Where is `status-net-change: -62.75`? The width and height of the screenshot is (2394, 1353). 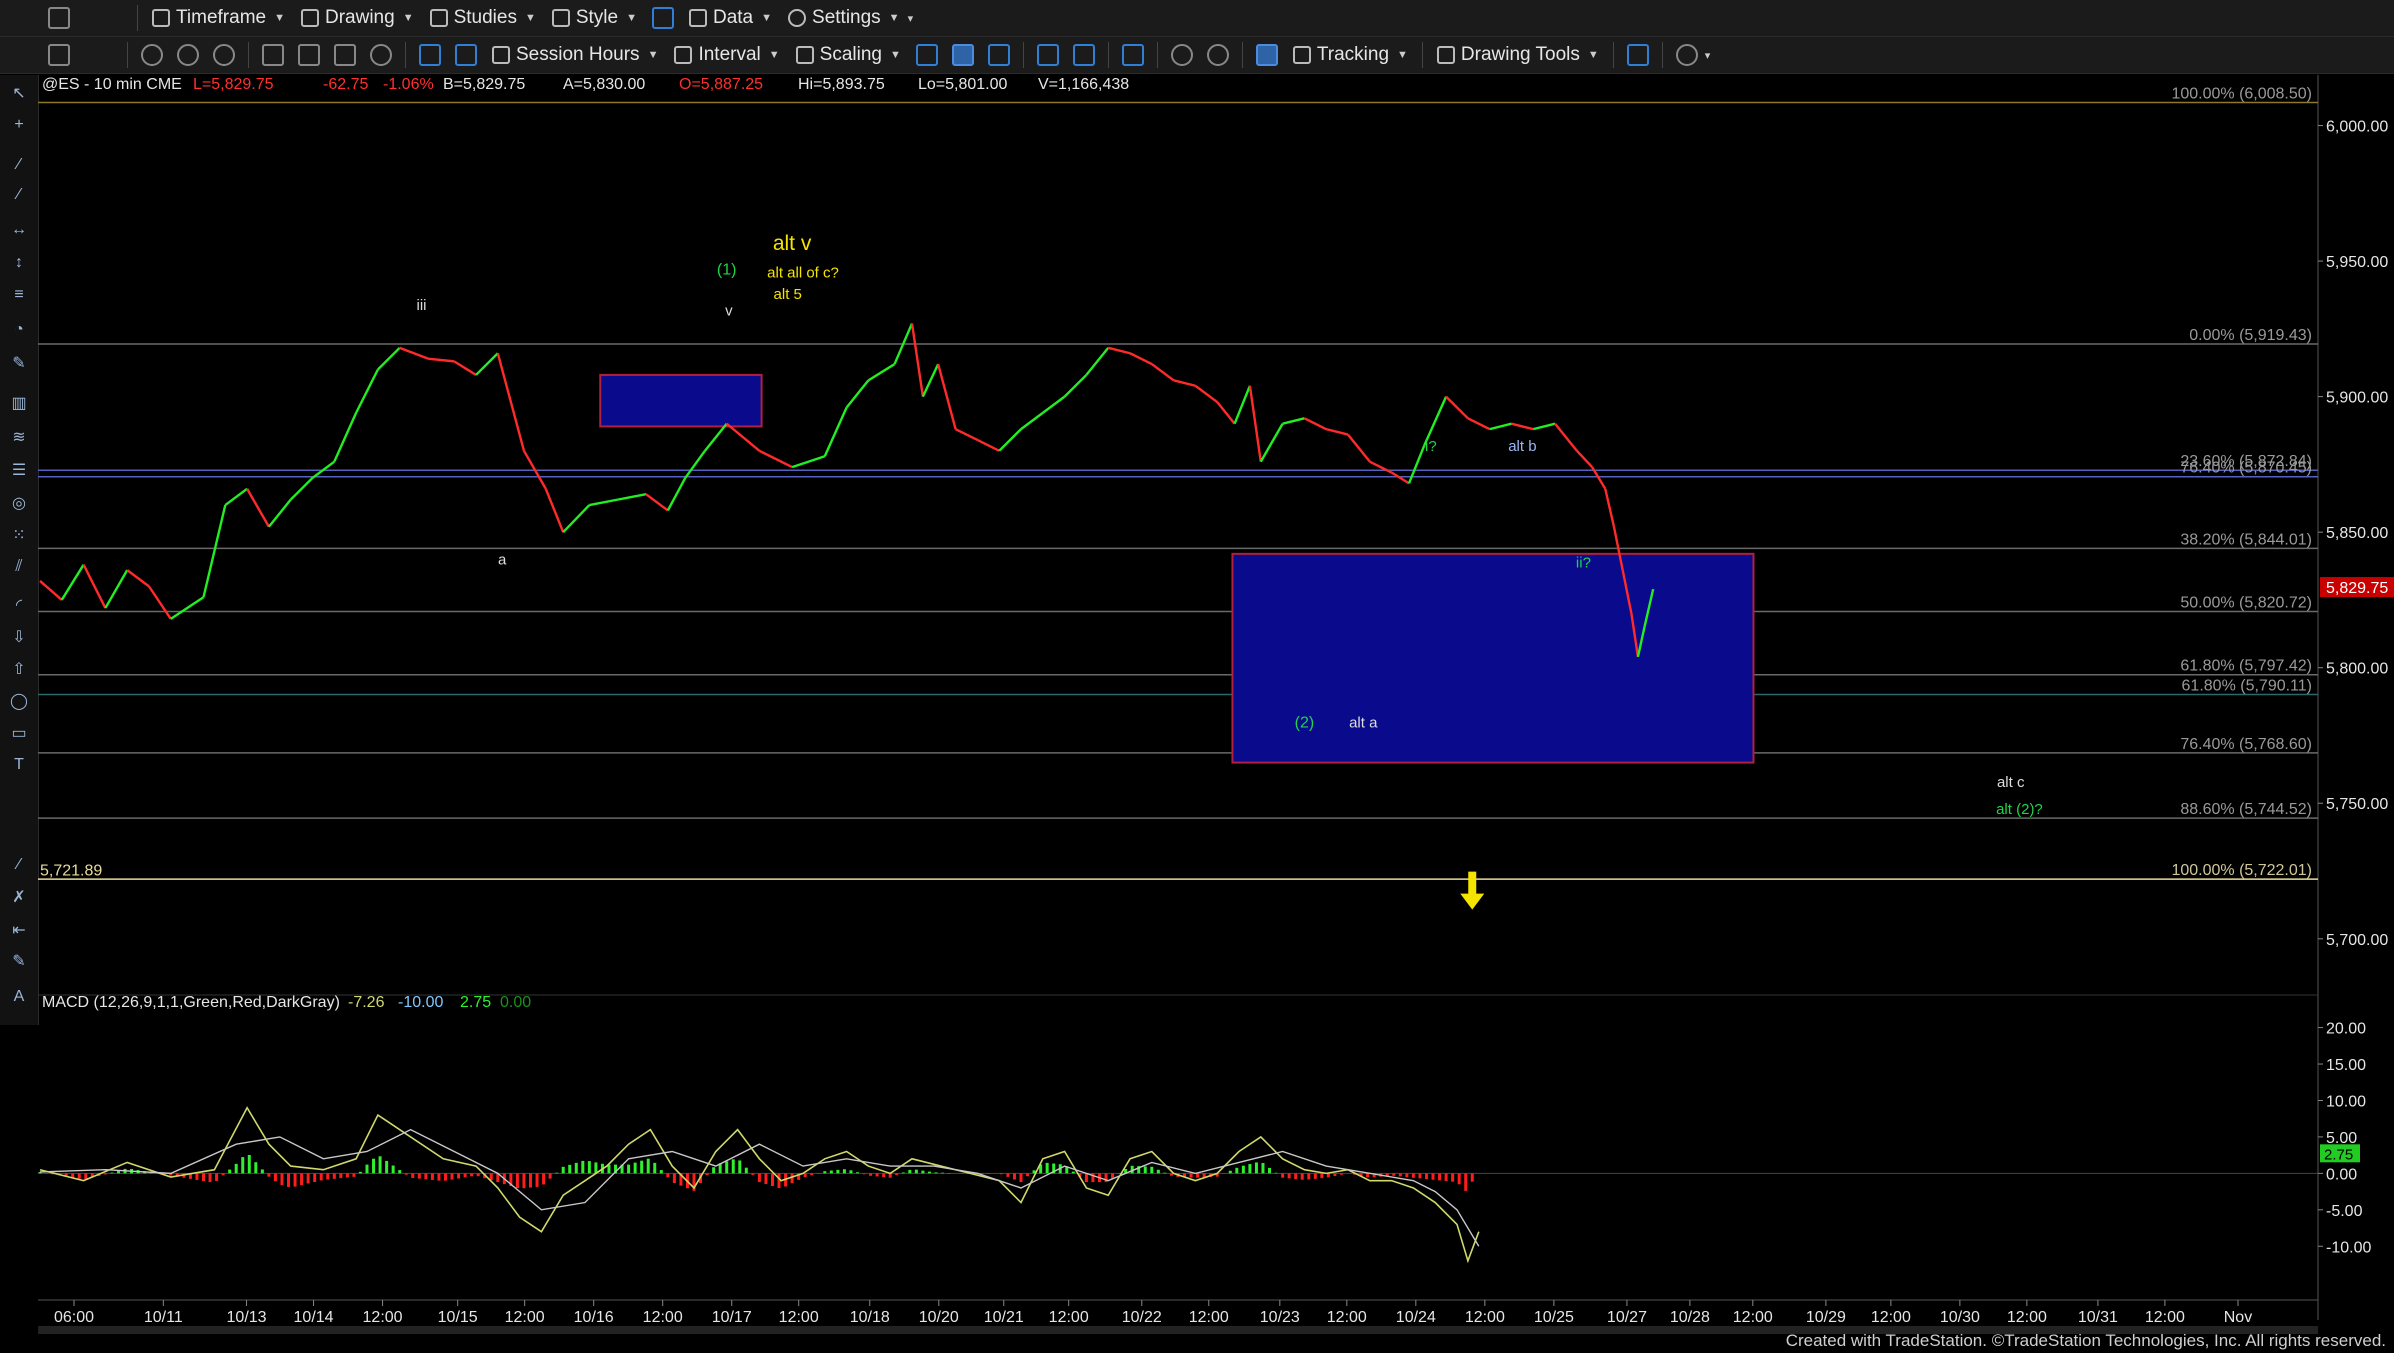 status-net-change: -62.75 is located at coordinates (345, 84).